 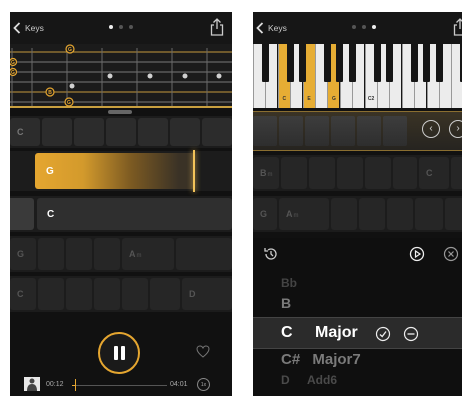 I want to click on picker-item: Bb, so click(x=289, y=283).